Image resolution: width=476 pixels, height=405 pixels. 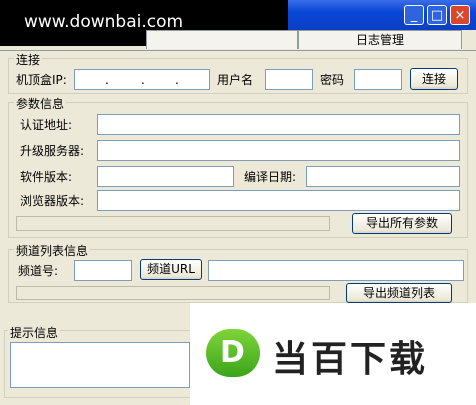 What do you see at coordinates (104, 22) in the screenshot?
I see `watermark-text: www.downbai.com` at bounding box center [104, 22].